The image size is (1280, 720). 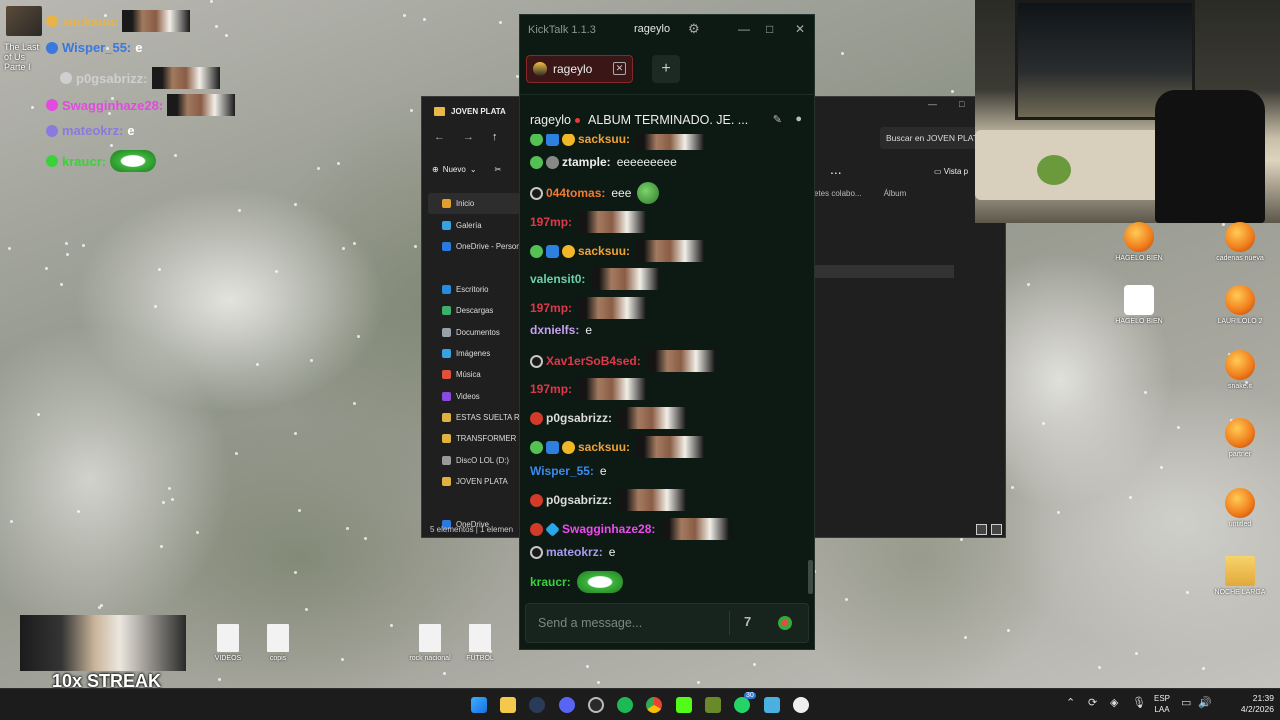 I want to click on sidebar-item: Documentos, so click(x=474, y=331).